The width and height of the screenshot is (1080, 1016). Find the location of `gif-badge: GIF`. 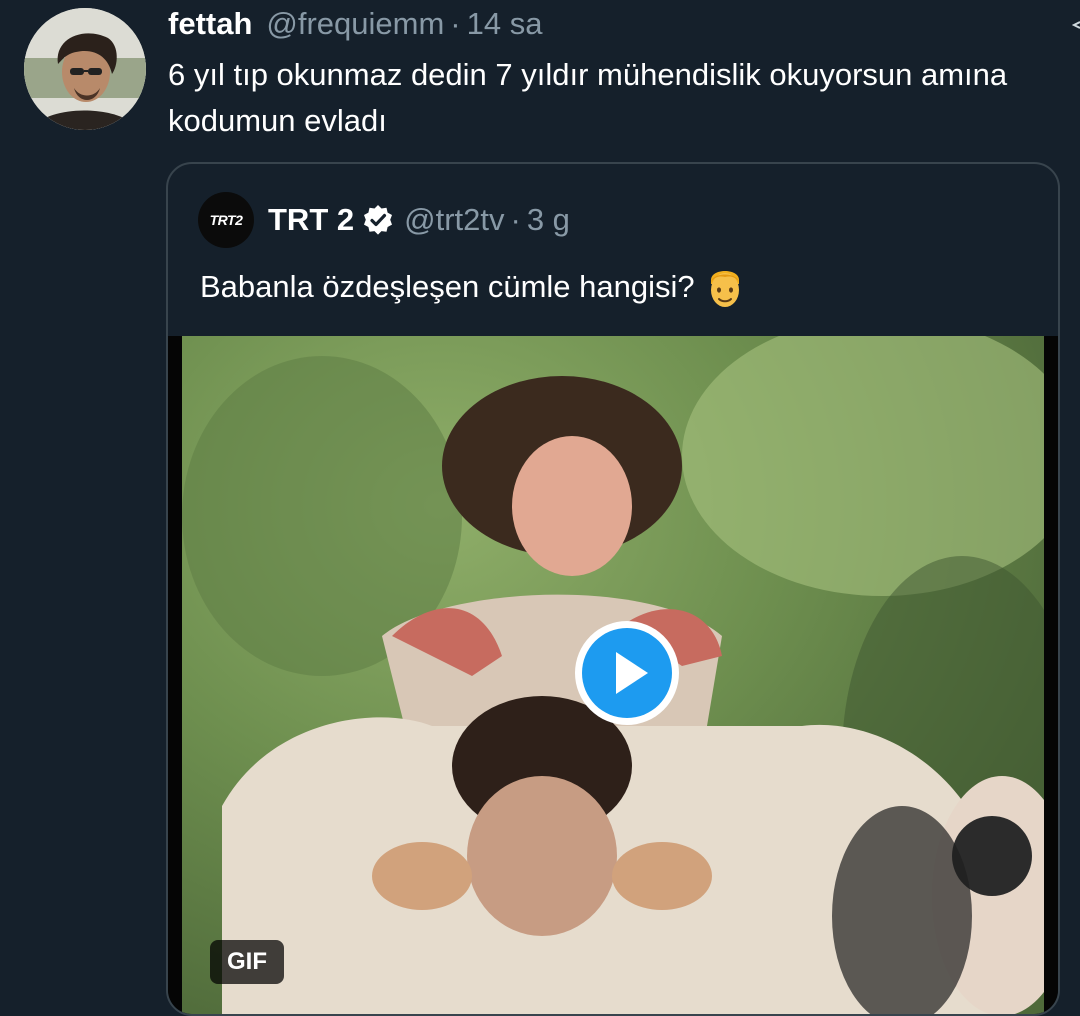

gif-badge: GIF is located at coordinates (247, 962).